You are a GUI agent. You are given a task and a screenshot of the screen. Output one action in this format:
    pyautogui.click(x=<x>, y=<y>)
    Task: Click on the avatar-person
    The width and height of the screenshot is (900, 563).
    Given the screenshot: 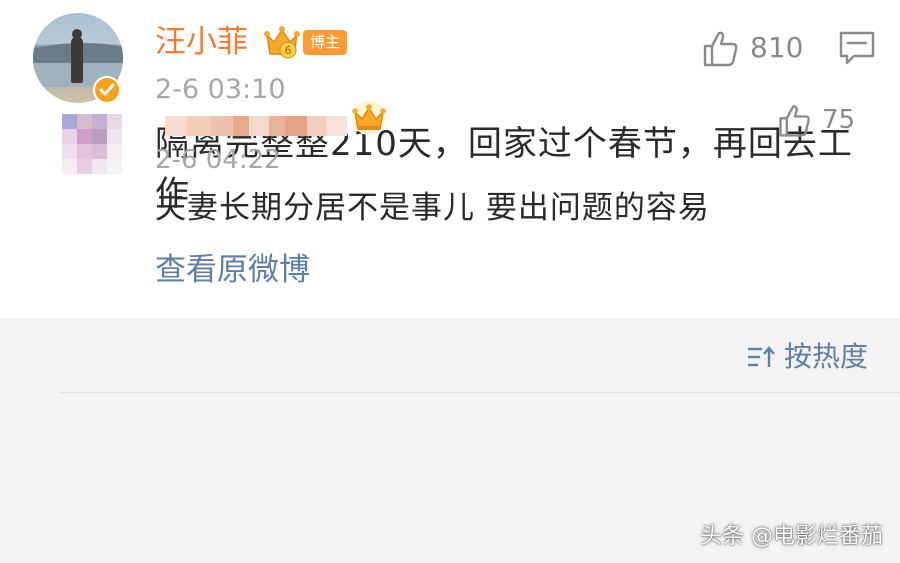 What is the action you would take?
    pyautogui.click(x=77, y=60)
    